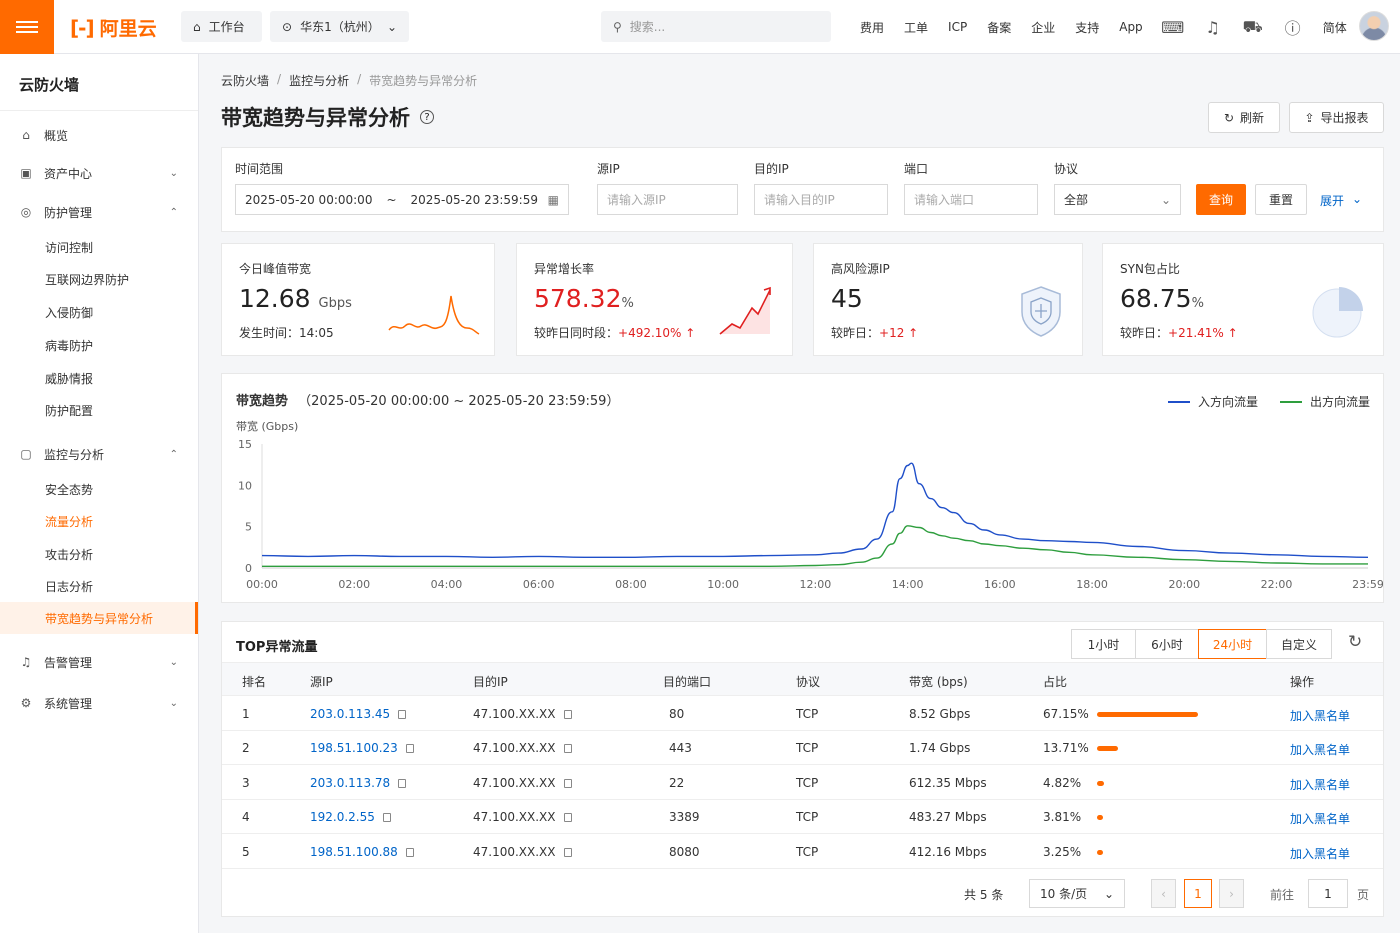 The image size is (1400, 933). What do you see at coordinates (1163, 893) in the screenshot?
I see `prev-page-button: ‹` at bounding box center [1163, 893].